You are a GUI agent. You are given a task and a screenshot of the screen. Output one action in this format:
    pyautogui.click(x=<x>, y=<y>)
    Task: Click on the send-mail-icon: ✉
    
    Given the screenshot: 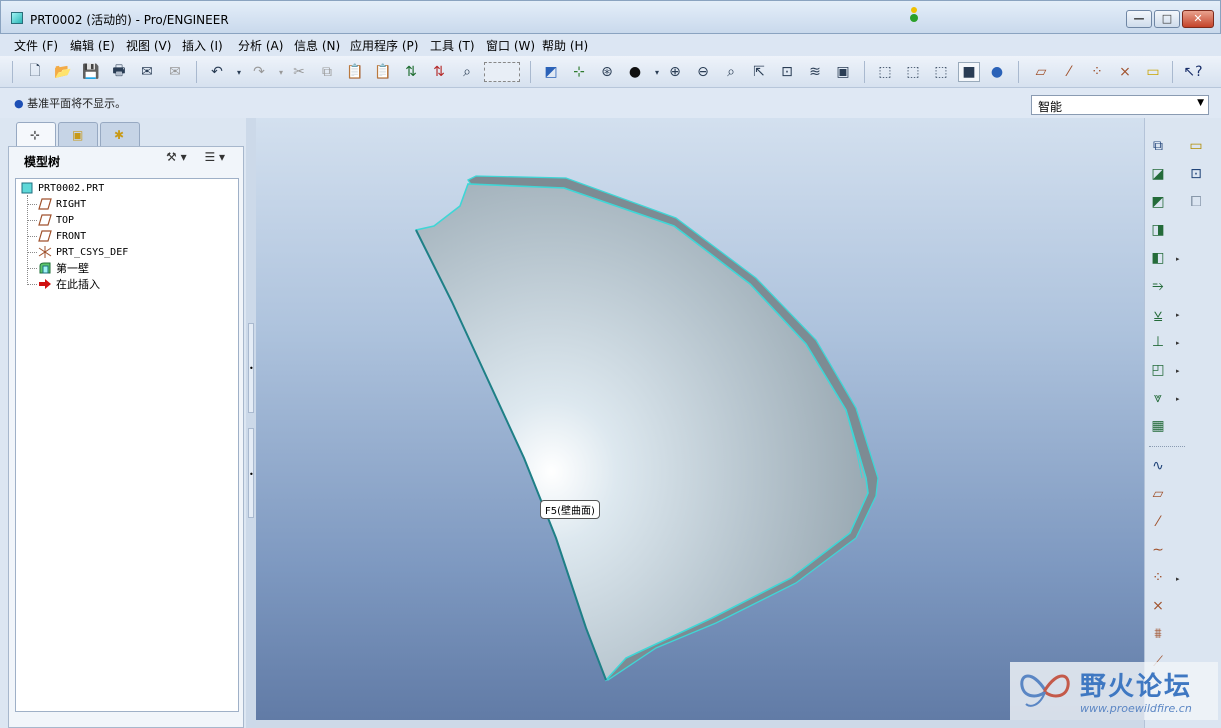 What is the action you would take?
    pyautogui.click(x=147, y=72)
    